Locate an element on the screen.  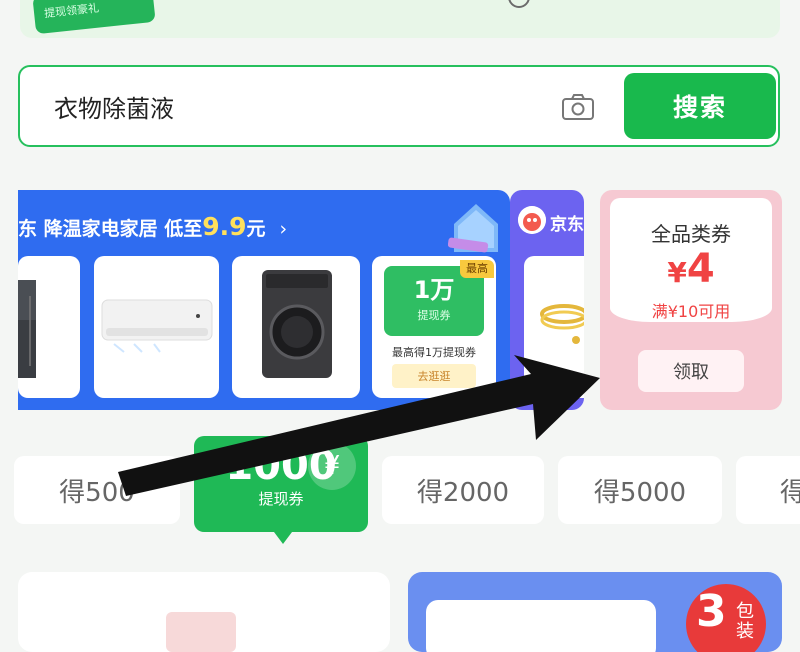
coupon-amount-value: 4 is located at coordinates (700, 269).